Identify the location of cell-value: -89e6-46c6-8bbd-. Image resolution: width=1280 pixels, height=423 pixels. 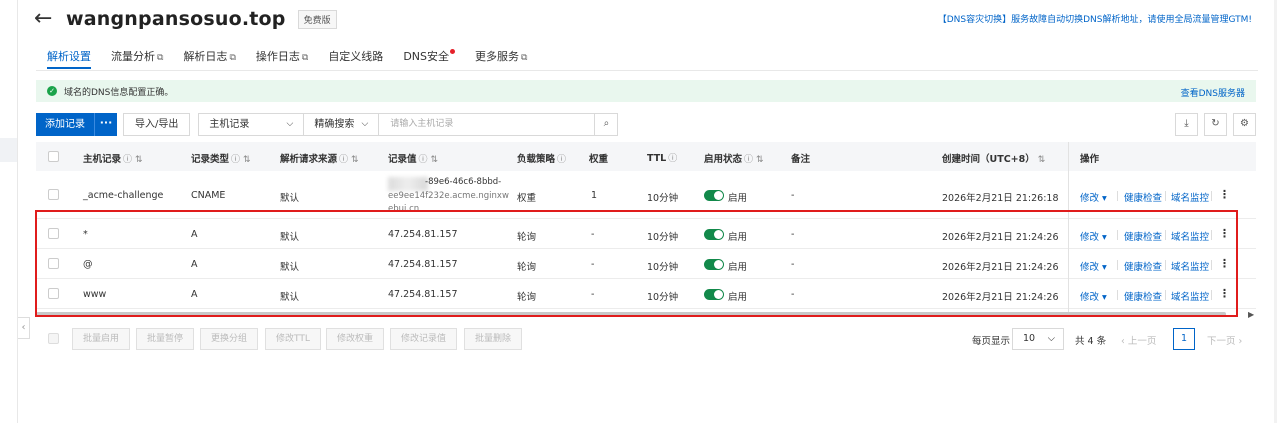
(463, 182).